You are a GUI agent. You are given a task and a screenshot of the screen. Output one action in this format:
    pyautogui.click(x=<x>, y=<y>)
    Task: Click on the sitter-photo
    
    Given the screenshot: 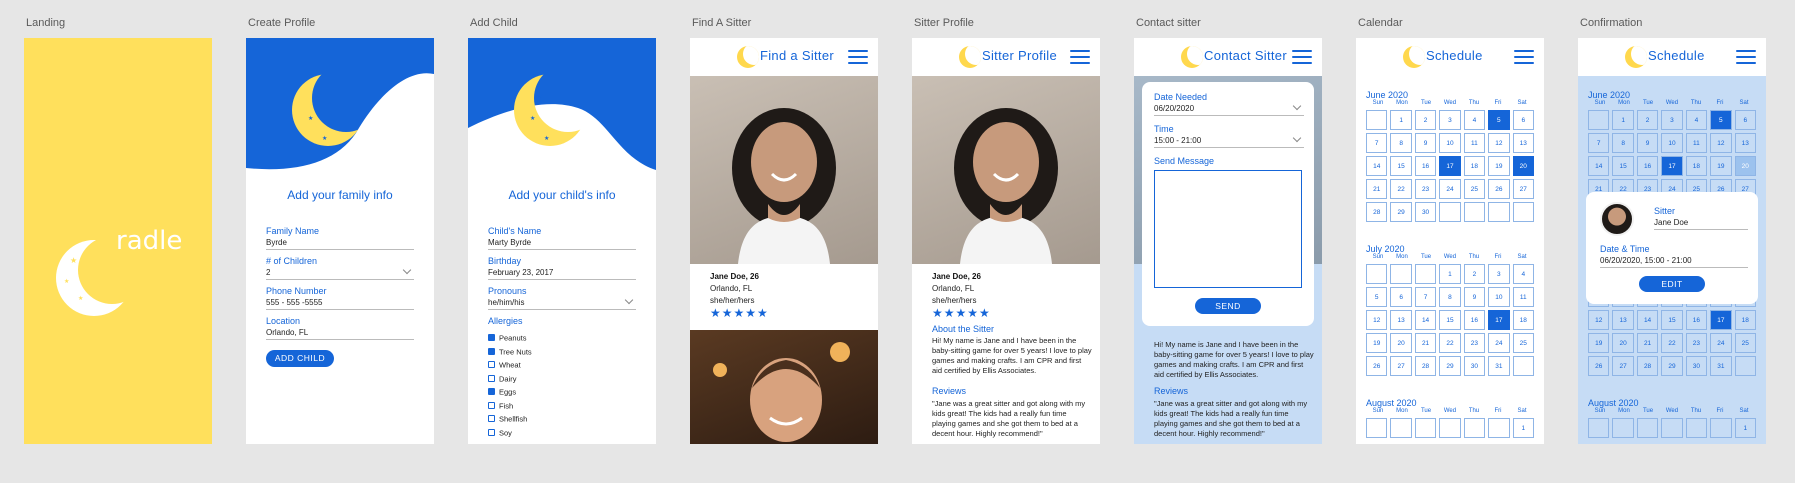 What is the action you would take?
    pyautogui.click(x=784, y=170)
    